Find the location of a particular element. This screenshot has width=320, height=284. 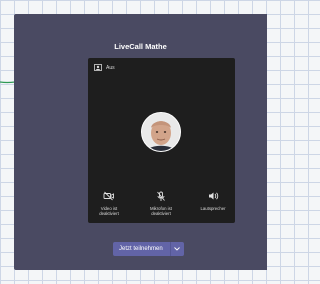

speaker-icon is located at coordinates (213, 196).